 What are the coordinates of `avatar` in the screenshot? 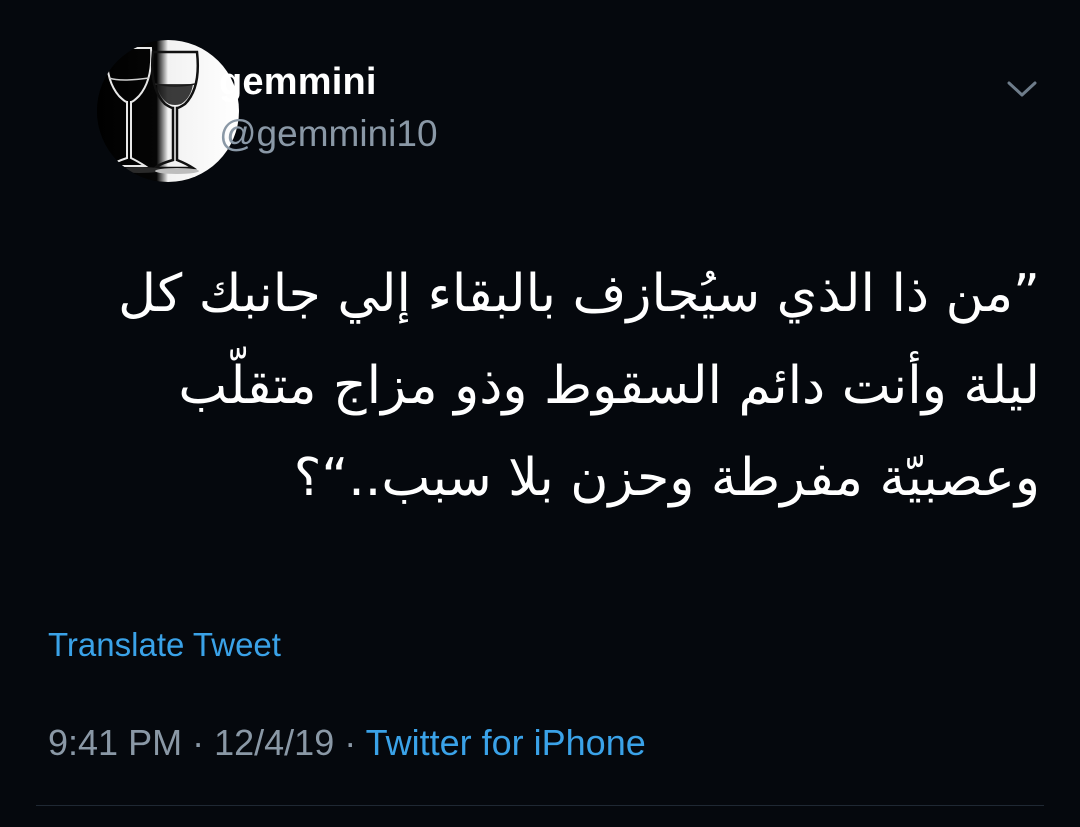 It's located at (168, 111).